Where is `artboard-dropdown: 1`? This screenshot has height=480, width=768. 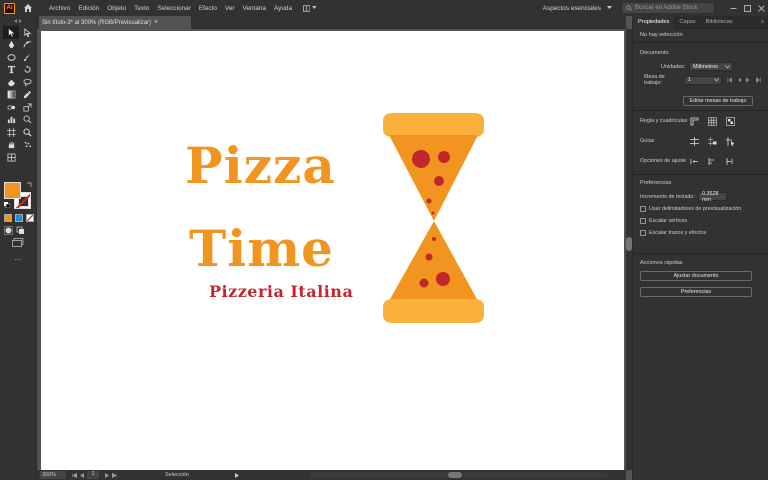
artboard-dropdown: 1 is located at coordinates (702, 80).